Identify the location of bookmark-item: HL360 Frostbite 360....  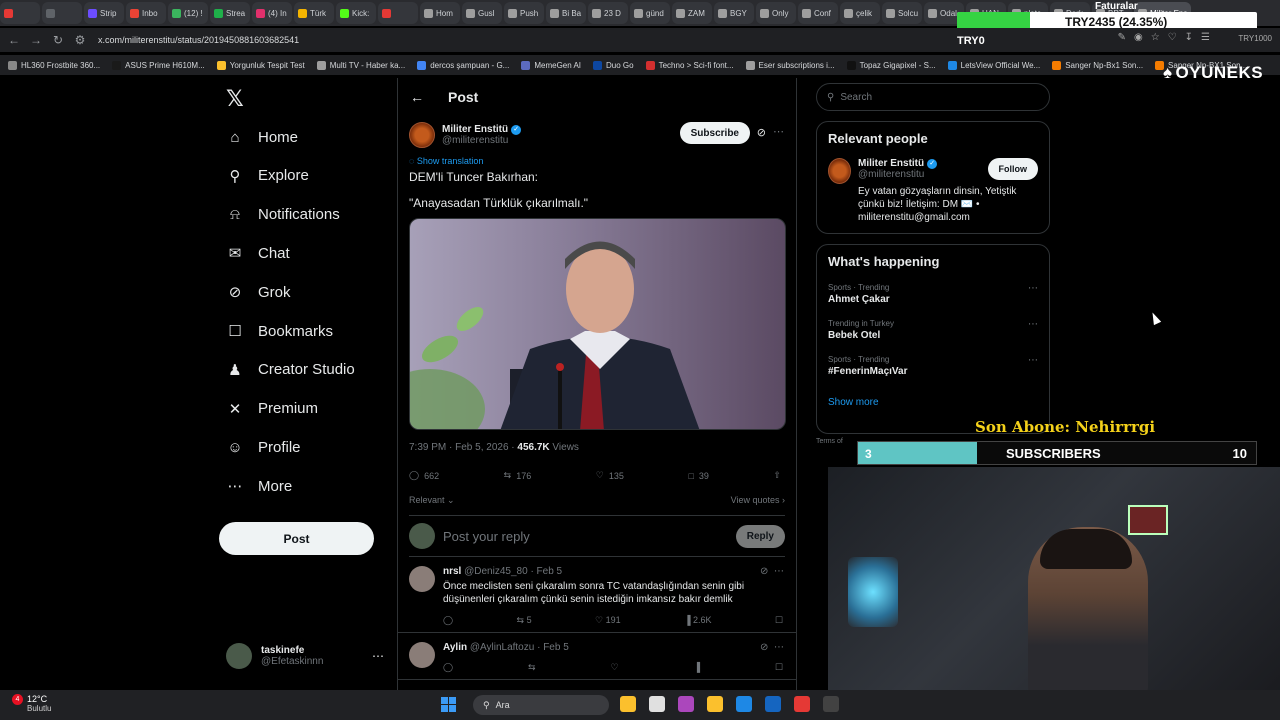
(54, 65).